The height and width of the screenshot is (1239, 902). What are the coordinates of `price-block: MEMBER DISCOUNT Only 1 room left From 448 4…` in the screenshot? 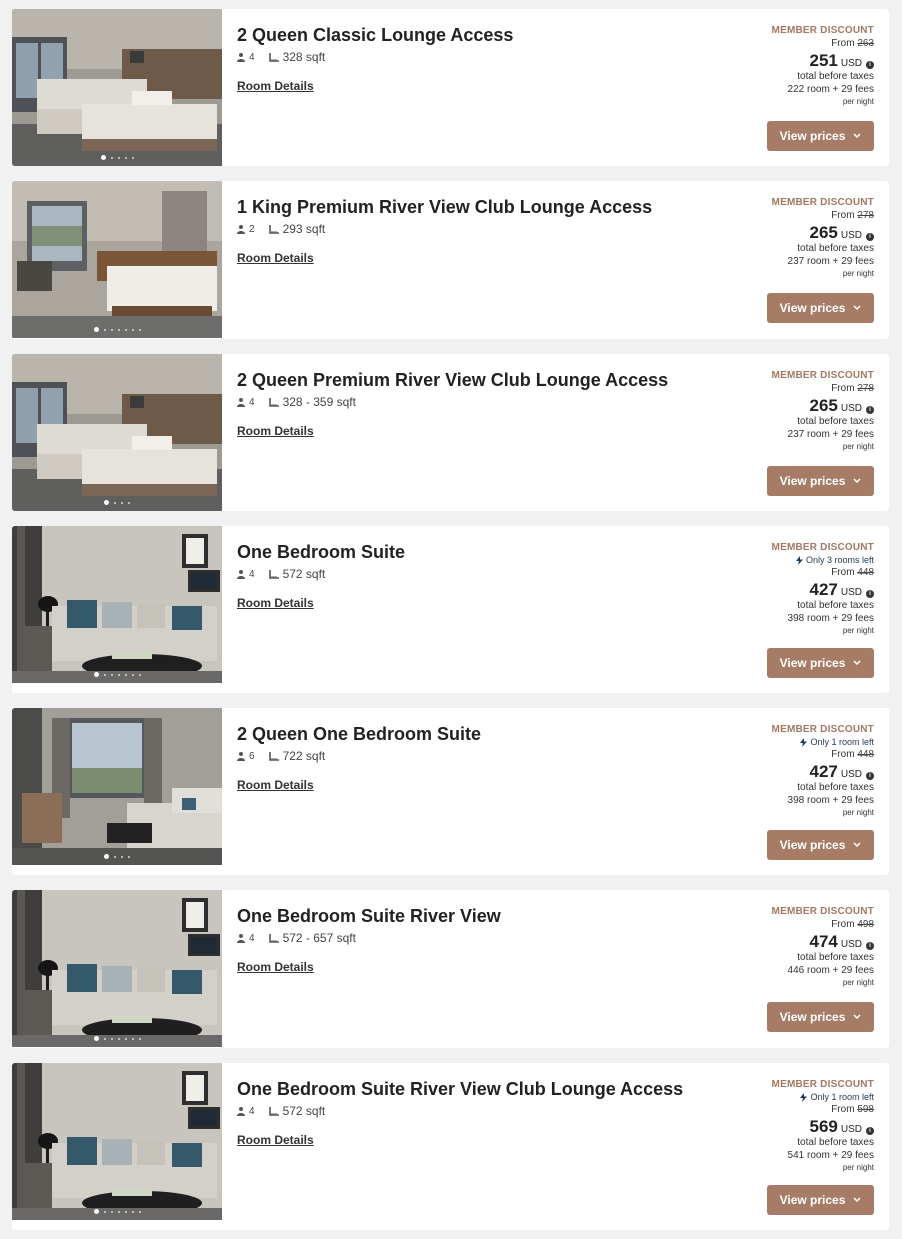 It's located at (823, 771).